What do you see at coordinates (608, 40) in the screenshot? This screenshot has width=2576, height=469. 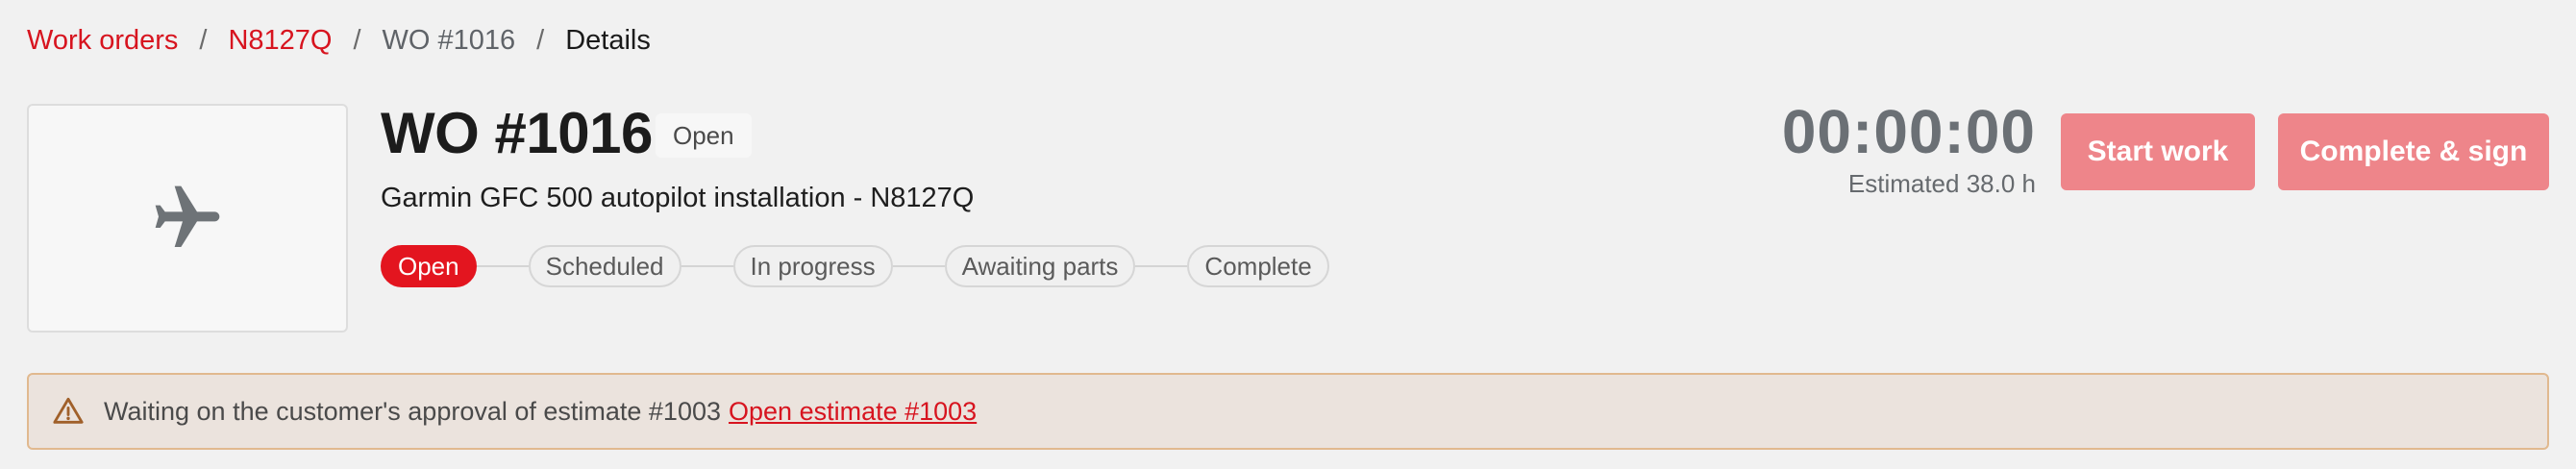 I see `breadcrumb-current: Details` at bounding box center [608, 40].